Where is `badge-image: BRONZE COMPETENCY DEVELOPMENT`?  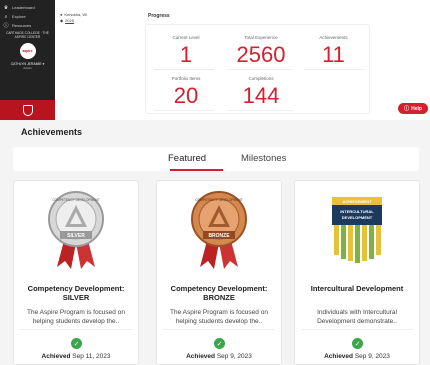 badge-image: BRONZE COMPETENCY DEVELOPMENT is located at coordinates (219, 228).